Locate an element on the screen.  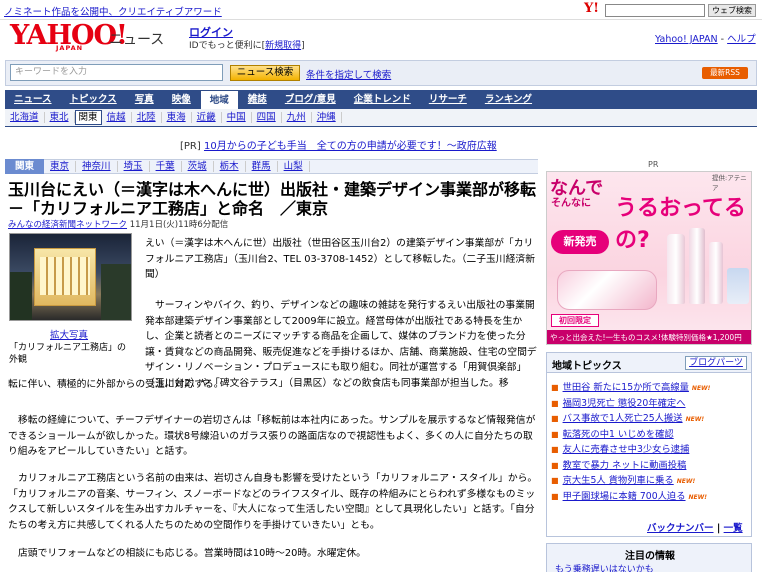
article-byline: みんなの経済新聞ネットワーク 11月1日(火)11時6分配信 is located at coordinates (118, 224).